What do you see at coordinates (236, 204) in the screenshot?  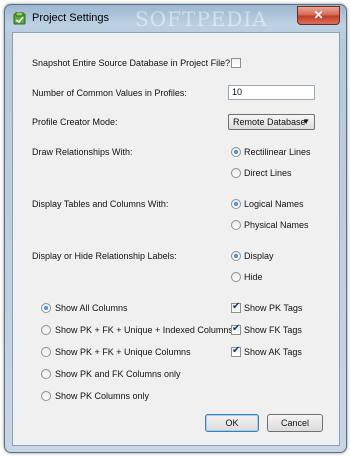 I see `radio-logical-names` at bounding box center [236, 204].